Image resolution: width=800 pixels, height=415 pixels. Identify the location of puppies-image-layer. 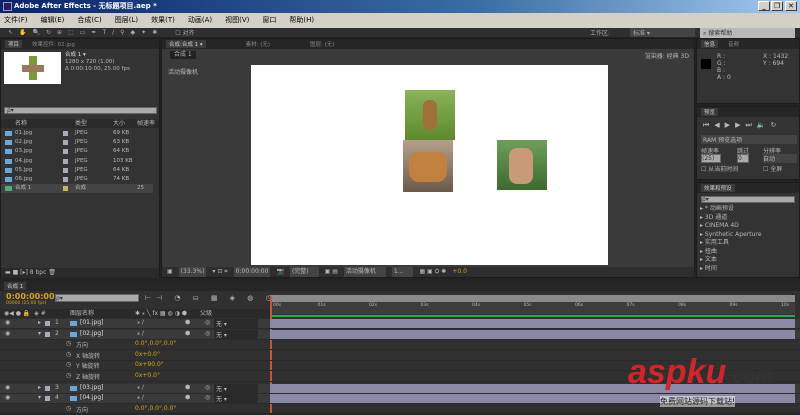
(428, 166).